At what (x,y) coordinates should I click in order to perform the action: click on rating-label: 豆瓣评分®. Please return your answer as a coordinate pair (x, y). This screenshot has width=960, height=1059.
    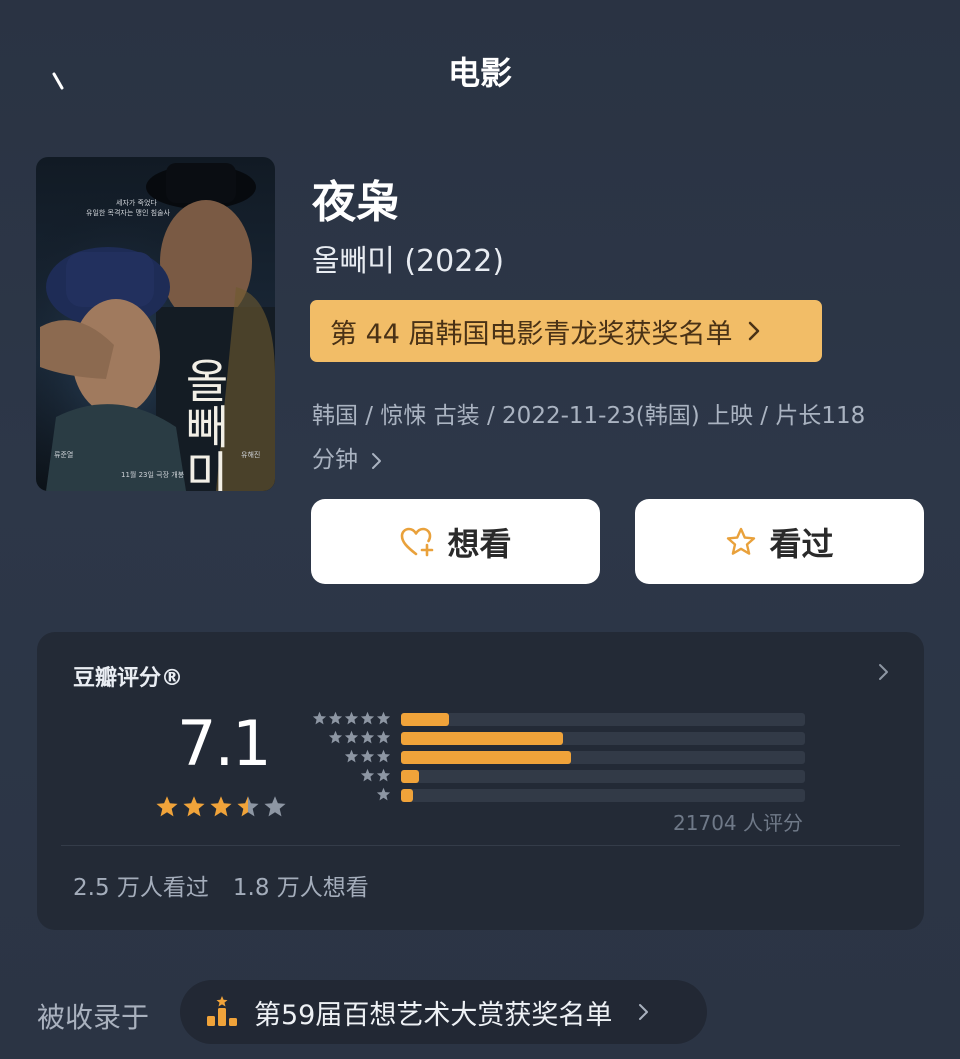
    Looking at the image, I should click on (128, 678).